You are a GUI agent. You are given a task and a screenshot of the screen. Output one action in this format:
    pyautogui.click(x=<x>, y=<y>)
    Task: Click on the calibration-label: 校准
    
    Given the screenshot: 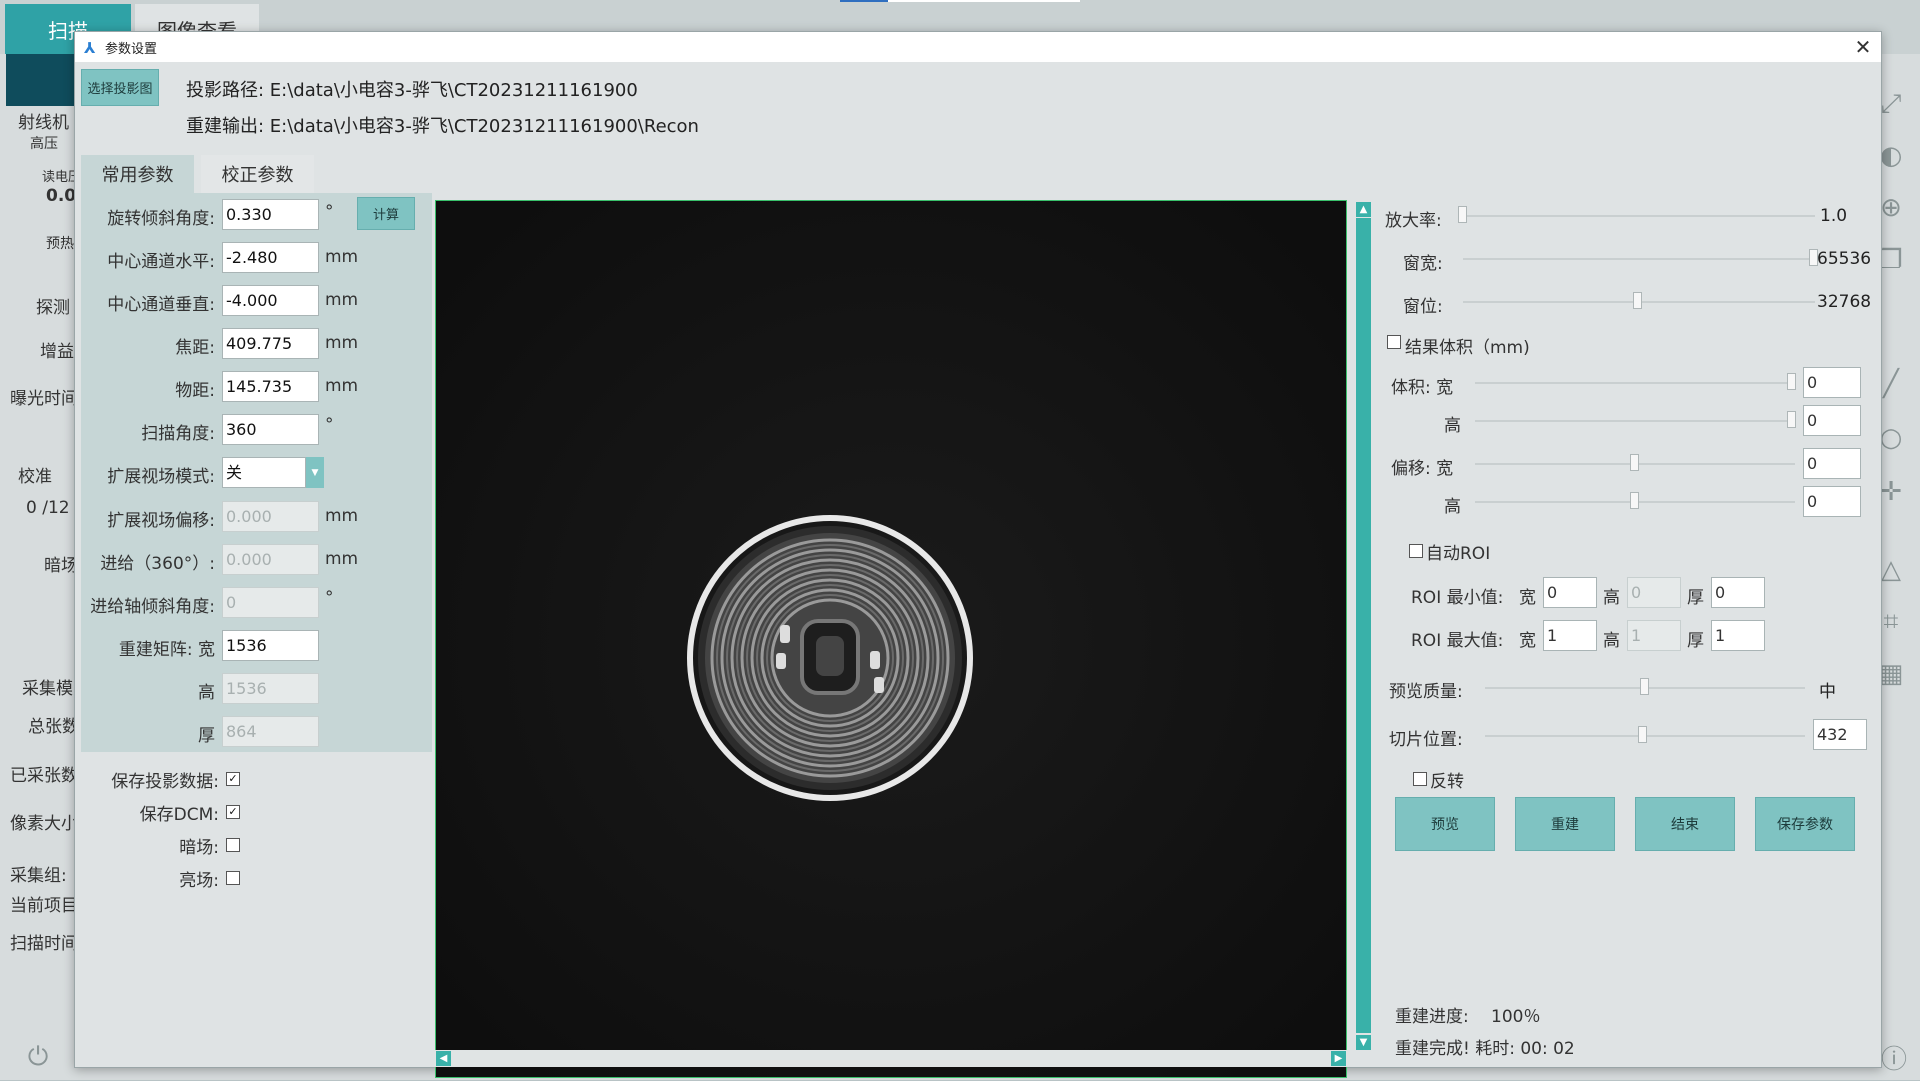 What is the action you would take?
    pyautogui.click(x=35, y=477)
    